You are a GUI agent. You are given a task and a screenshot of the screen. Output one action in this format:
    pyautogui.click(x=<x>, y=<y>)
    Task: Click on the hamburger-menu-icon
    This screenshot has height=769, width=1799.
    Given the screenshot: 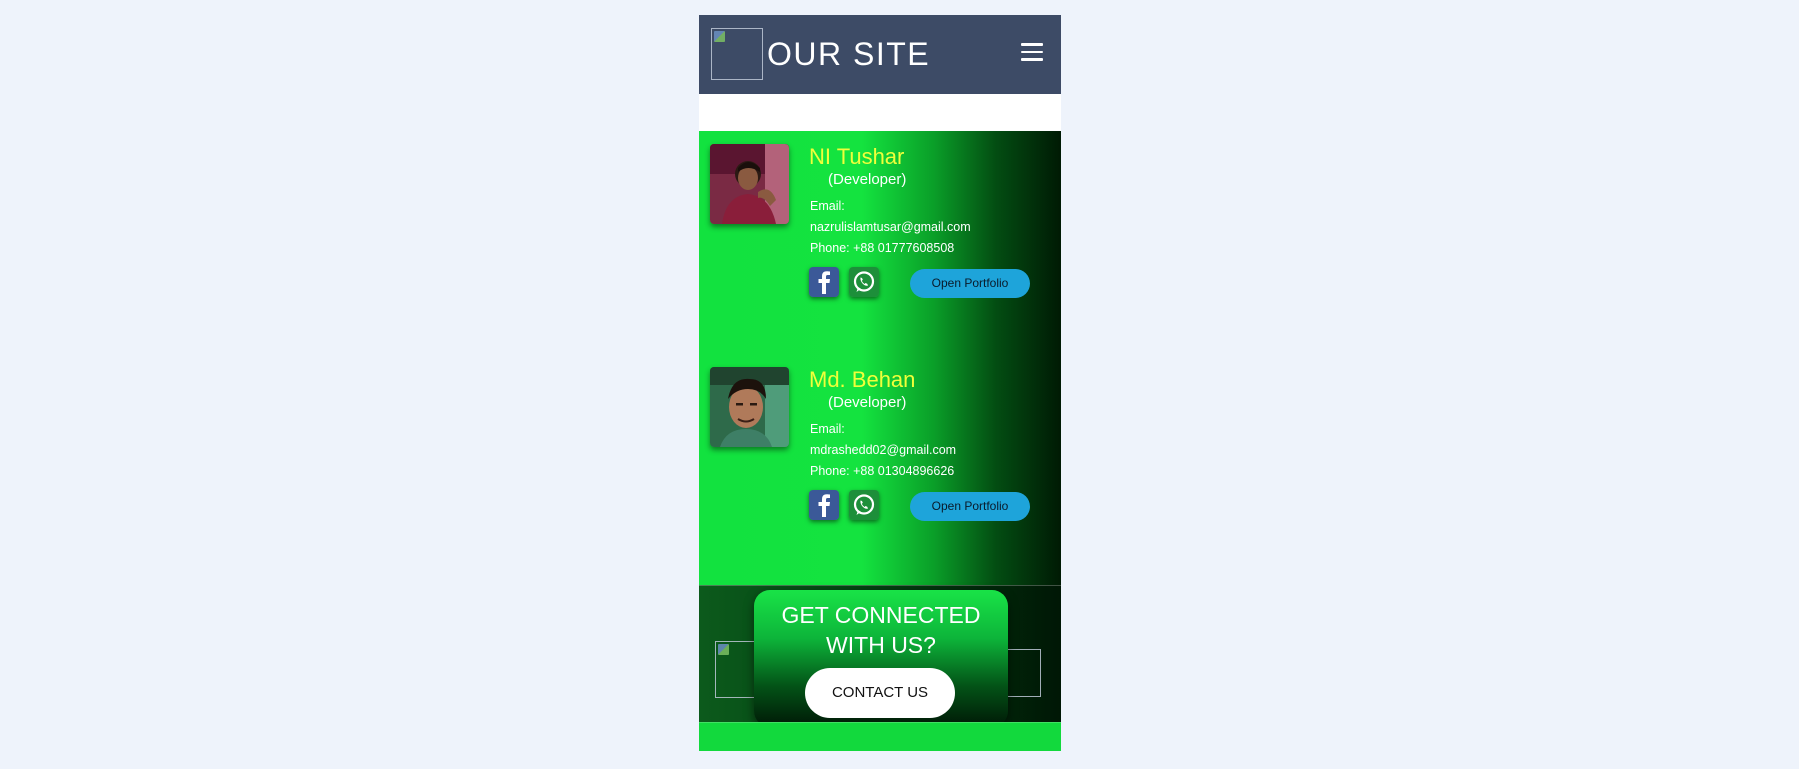 What is the action you would take?
    pyautogui.click(x=1032, y=53)
    